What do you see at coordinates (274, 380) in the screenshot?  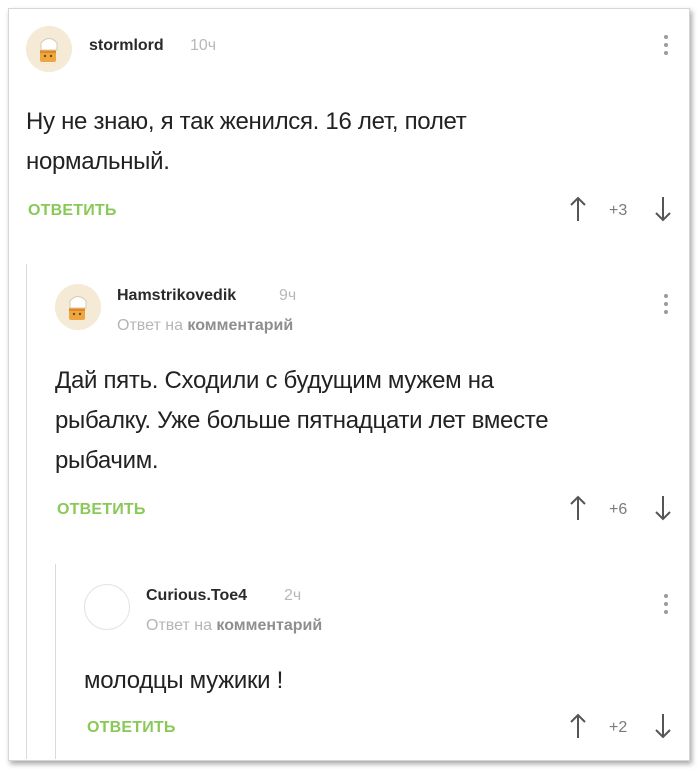 I see `comment-text-line: Дай пять. Сходили с будущим мужем на` at bounding box center [274, 380].